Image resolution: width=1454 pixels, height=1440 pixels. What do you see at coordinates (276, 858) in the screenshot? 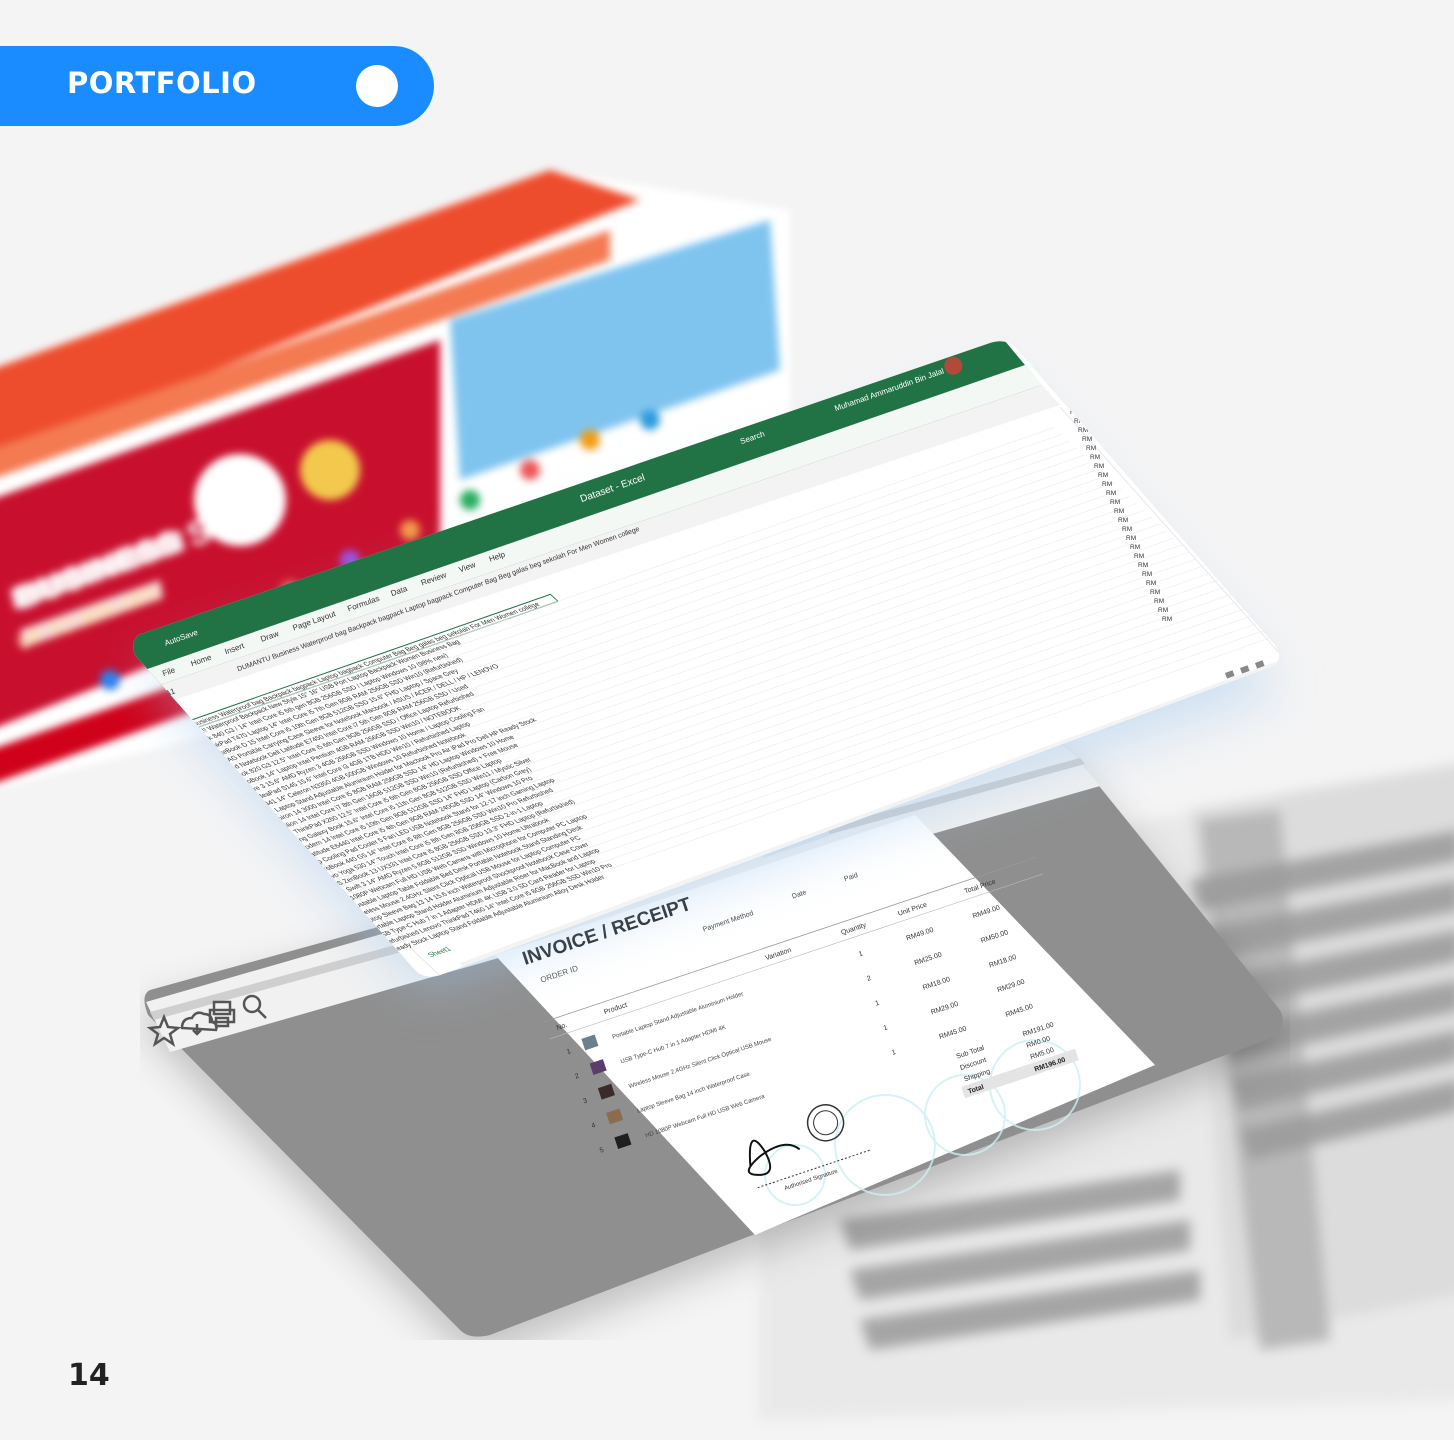
I see `row-number: 18` at bounding box center [276, 858].